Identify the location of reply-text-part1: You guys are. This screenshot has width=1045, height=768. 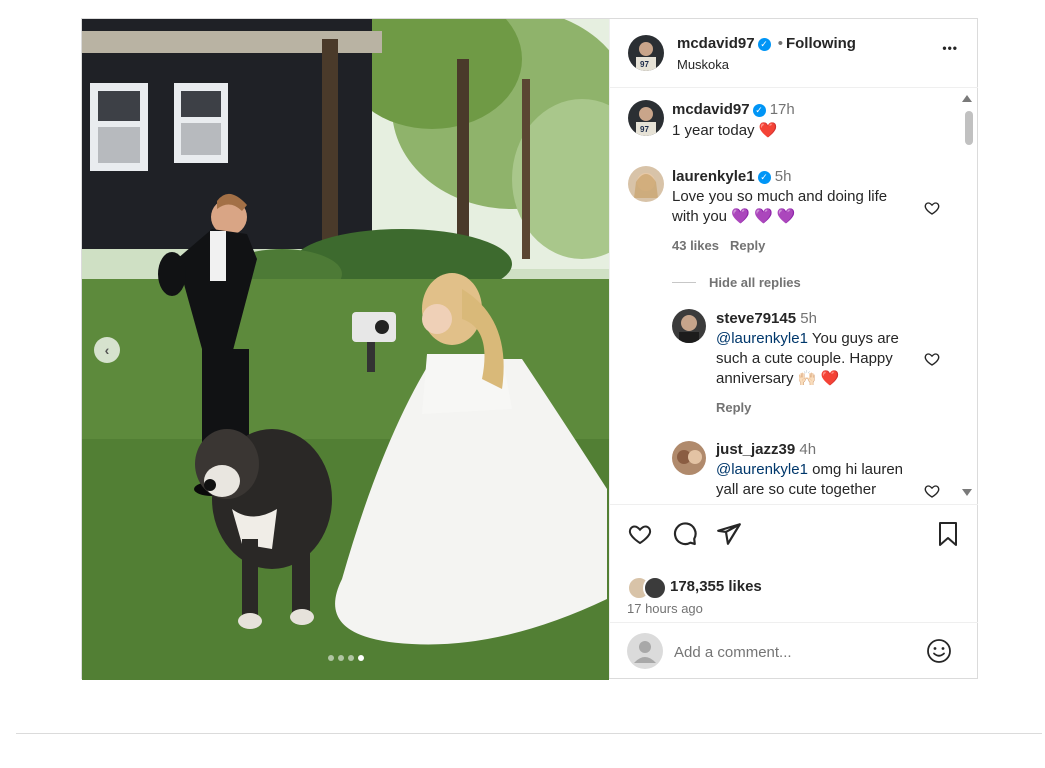
(855, 338).